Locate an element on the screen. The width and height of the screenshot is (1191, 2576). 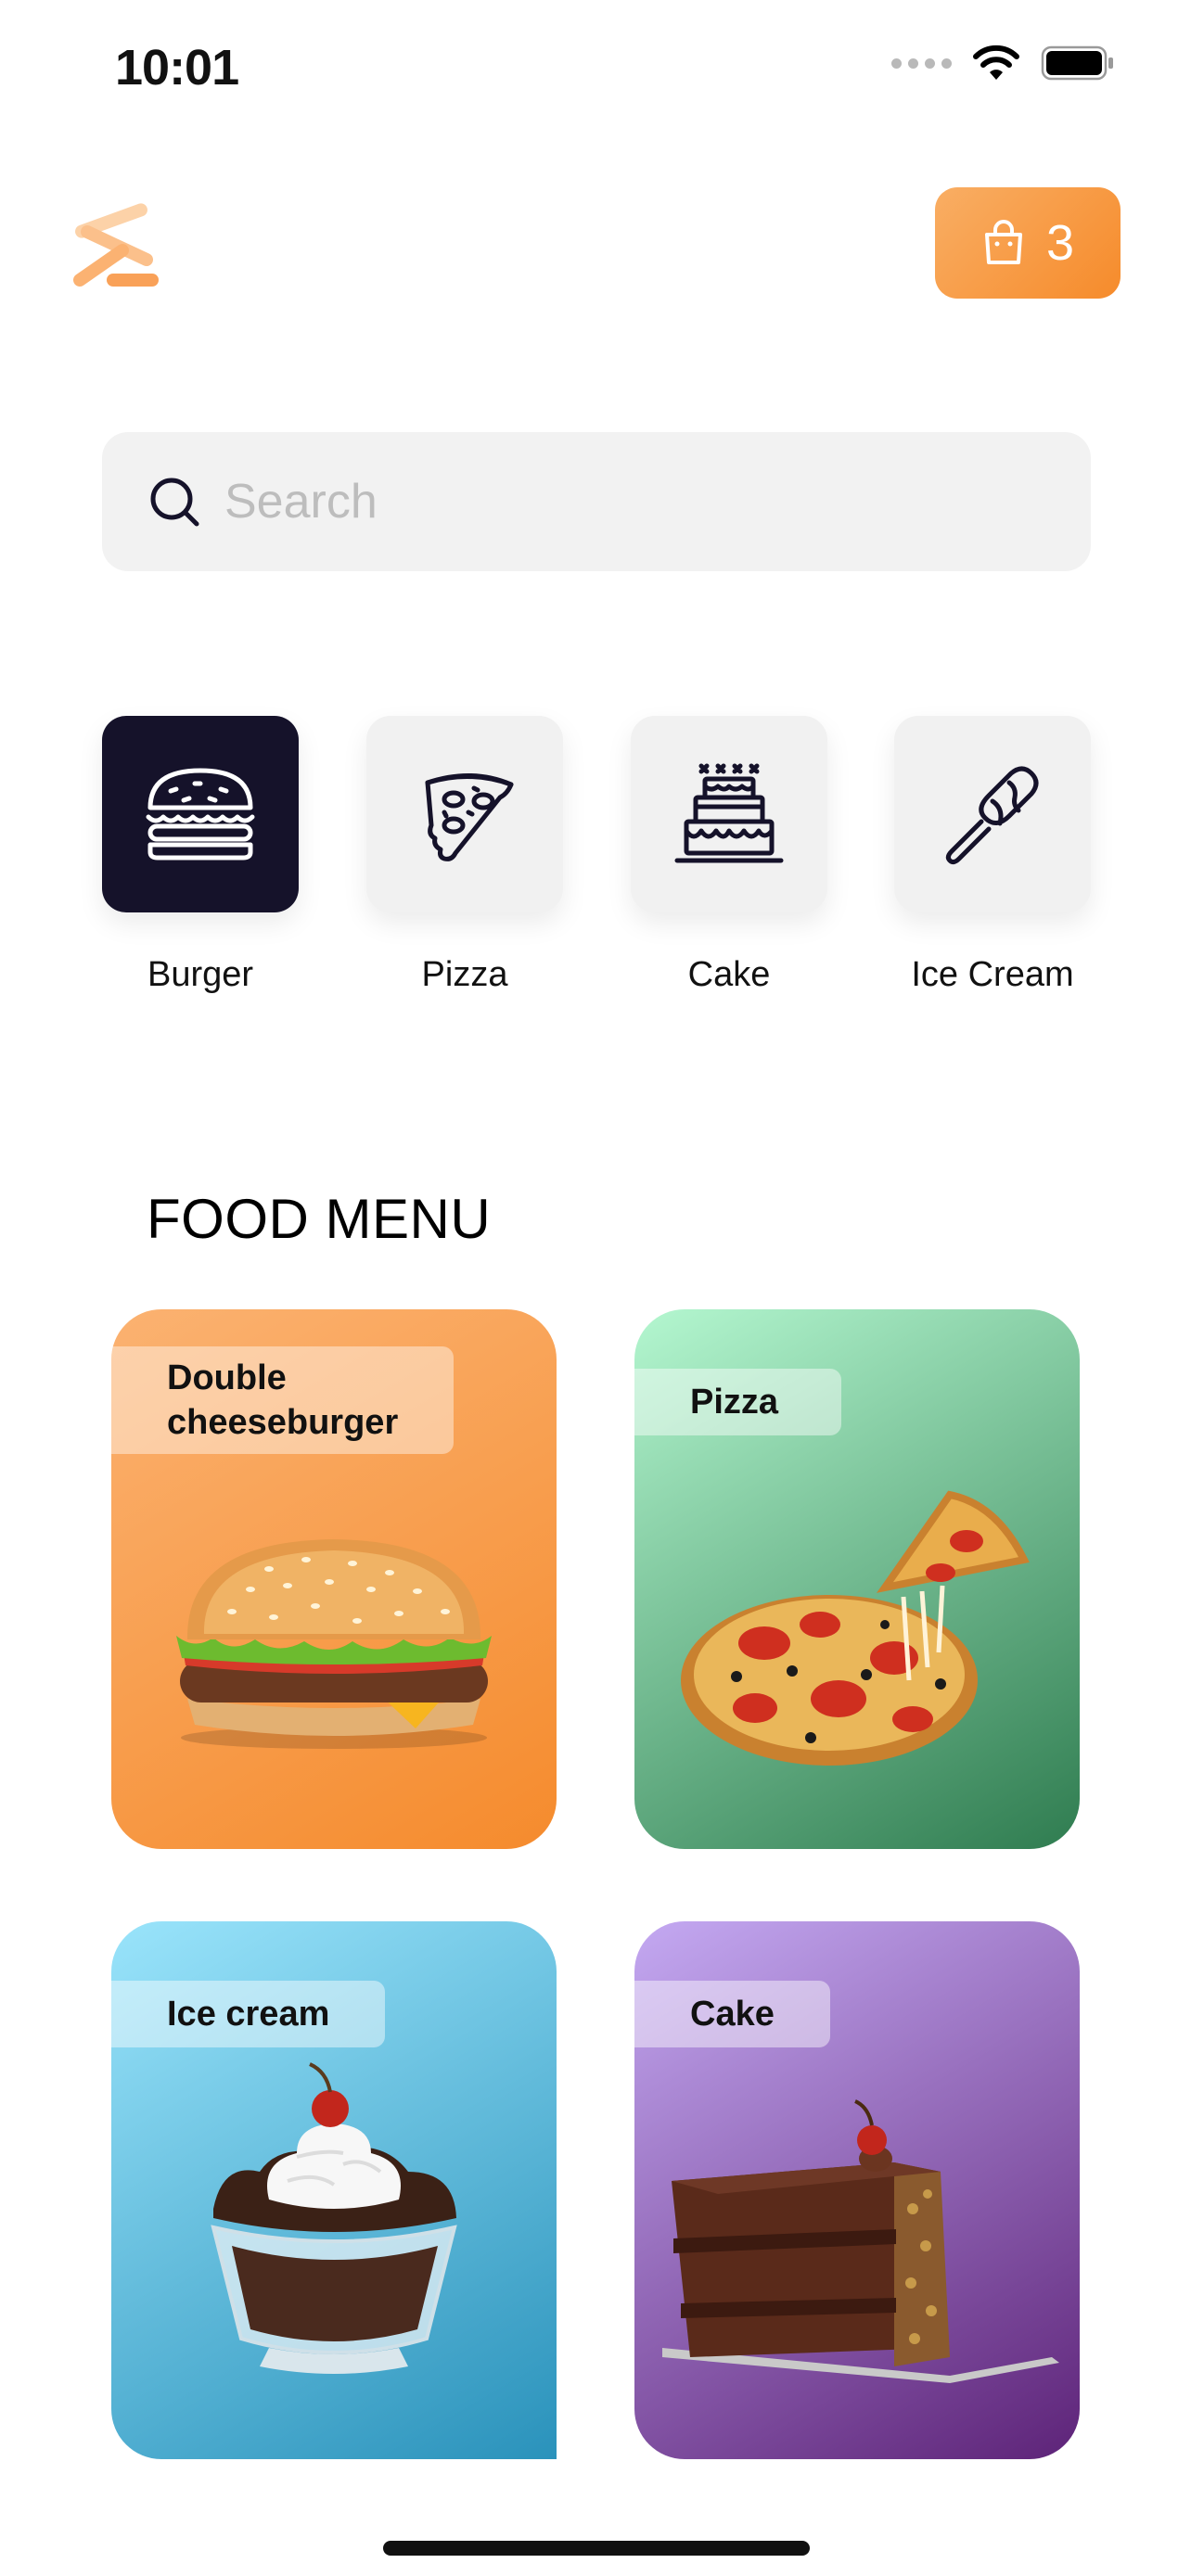
menu-card-ice-cream: Ice cream is located at coordinates (334, 2190).